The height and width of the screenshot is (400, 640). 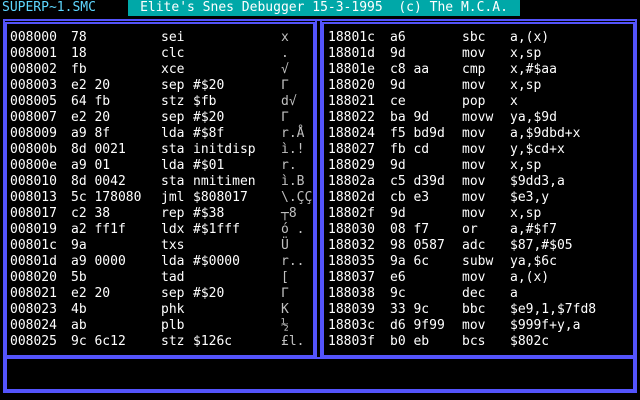 What do you see at coordinates (160, 294) in the screenshot?
I see `disassembly-row: 008021 e2 20 sep #$20 Γ` at bounding box center [160, 294].